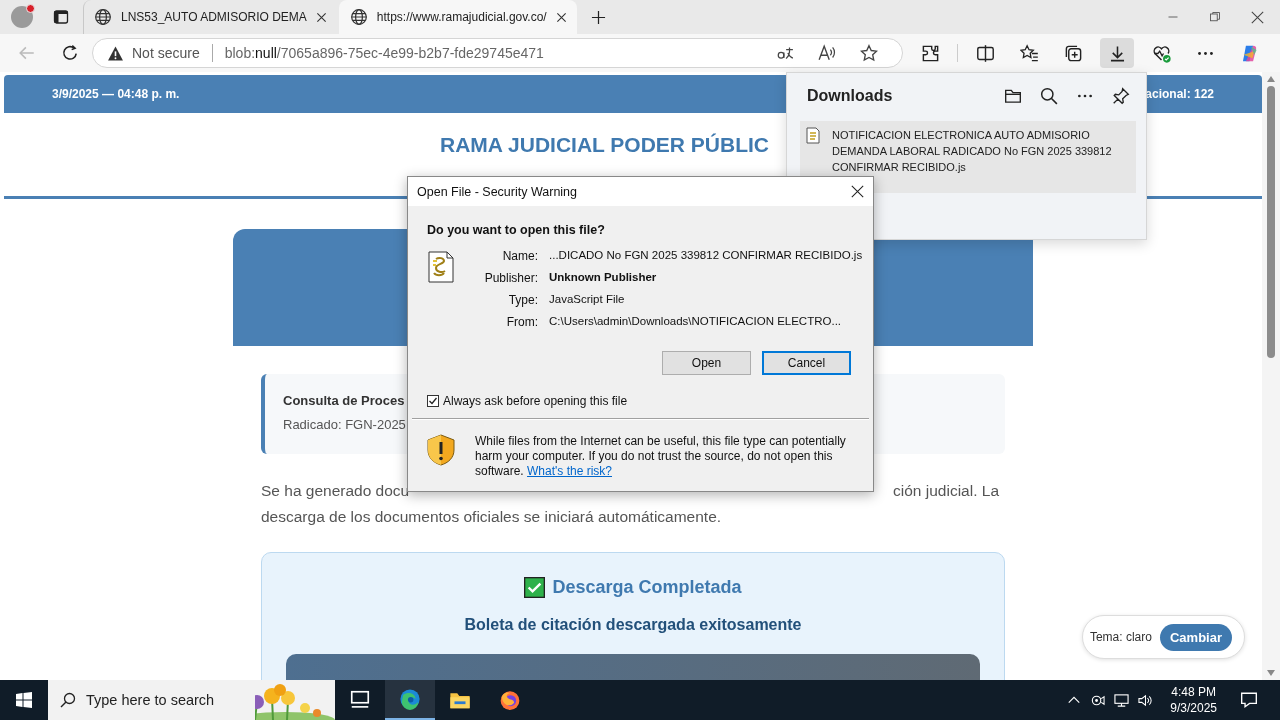  Describe the element at coordinates (827, 53) in the screenshot. I see `read-aloud-icon` at that location.